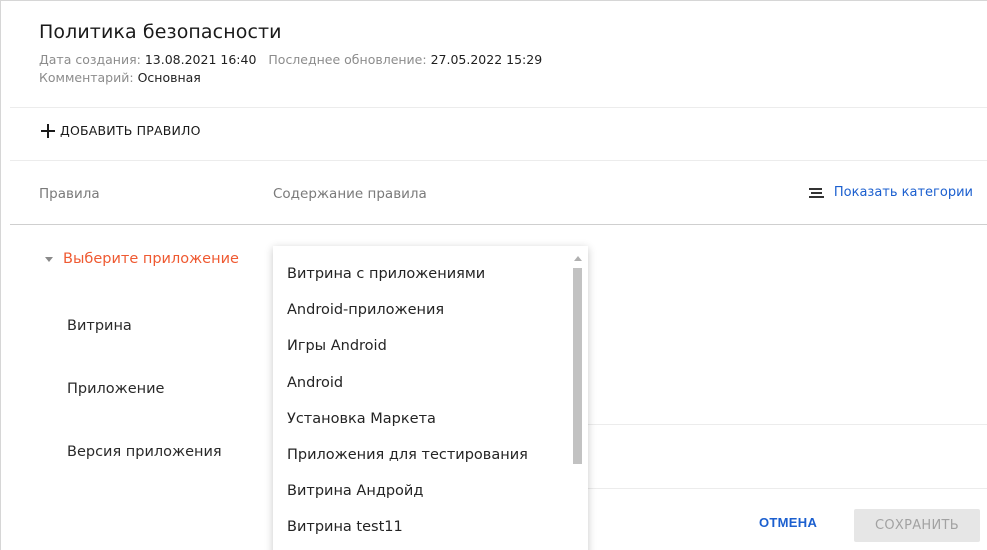 The height and width of the screenshot is (550, 987). Describe the element at coordinates (419, 419) in the screenshot. I see `dropdown-option: Установка Маркета` at that location.